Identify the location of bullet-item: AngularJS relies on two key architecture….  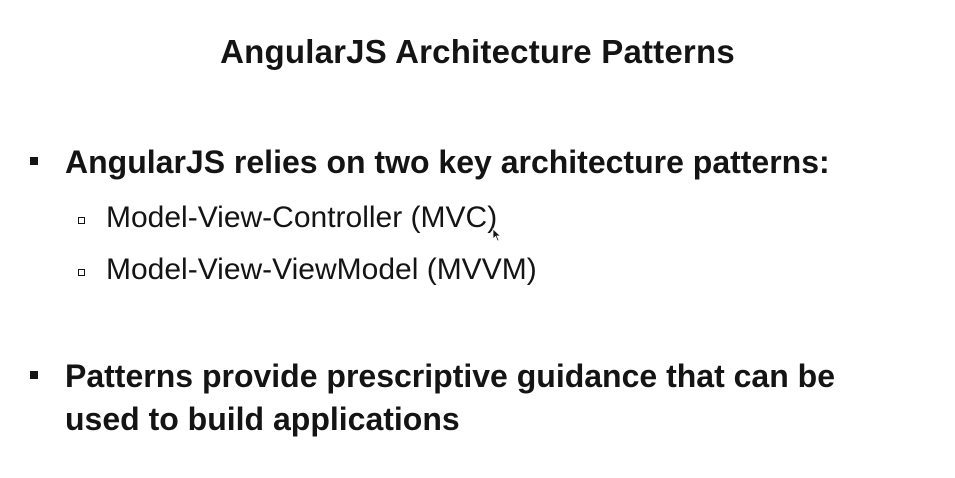
(430, 162).